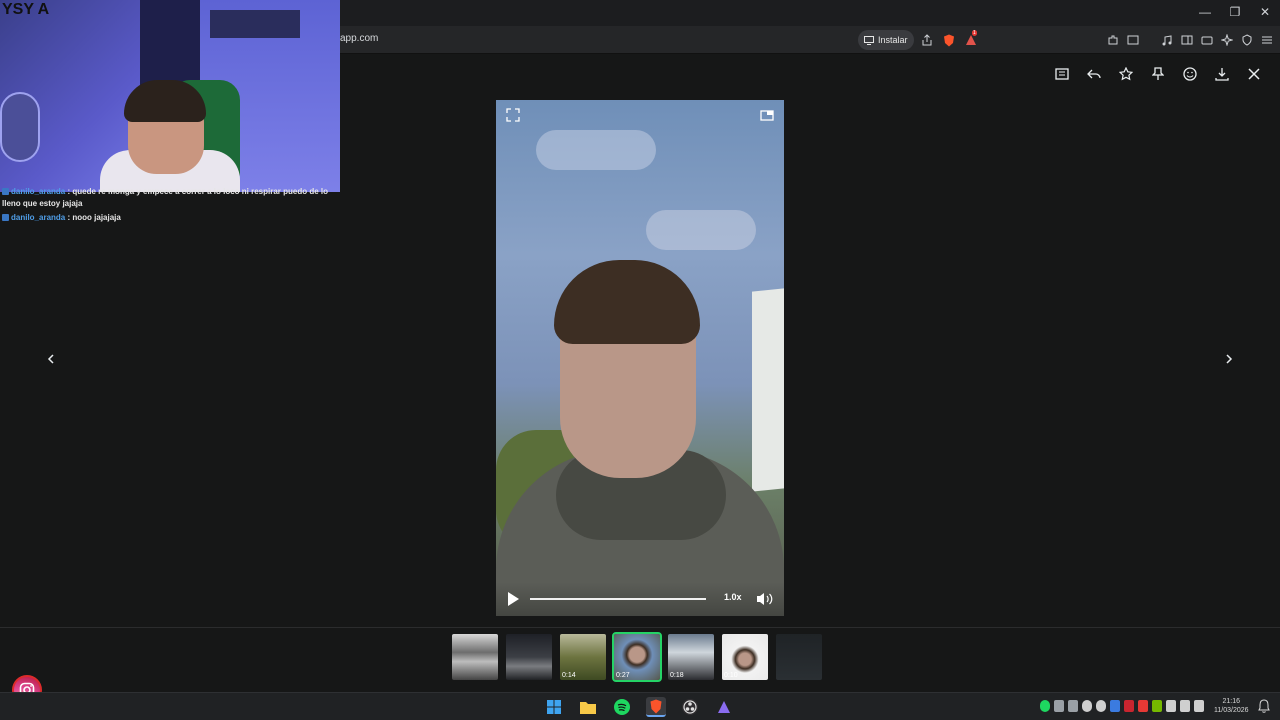  Describe the element at coordinates (677, 675) in the screenshot. I see `video-duration: 0:18` at that location.